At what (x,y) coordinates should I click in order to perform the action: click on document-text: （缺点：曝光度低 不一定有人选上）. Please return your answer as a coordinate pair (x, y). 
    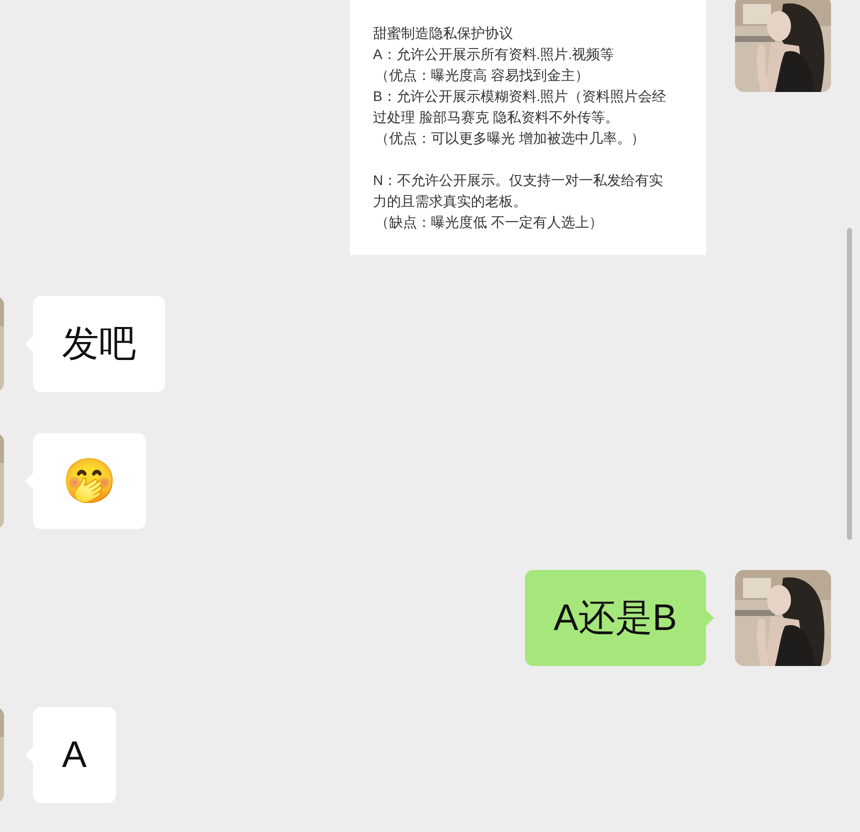
    Looking at the image, I should click on (489, 222).